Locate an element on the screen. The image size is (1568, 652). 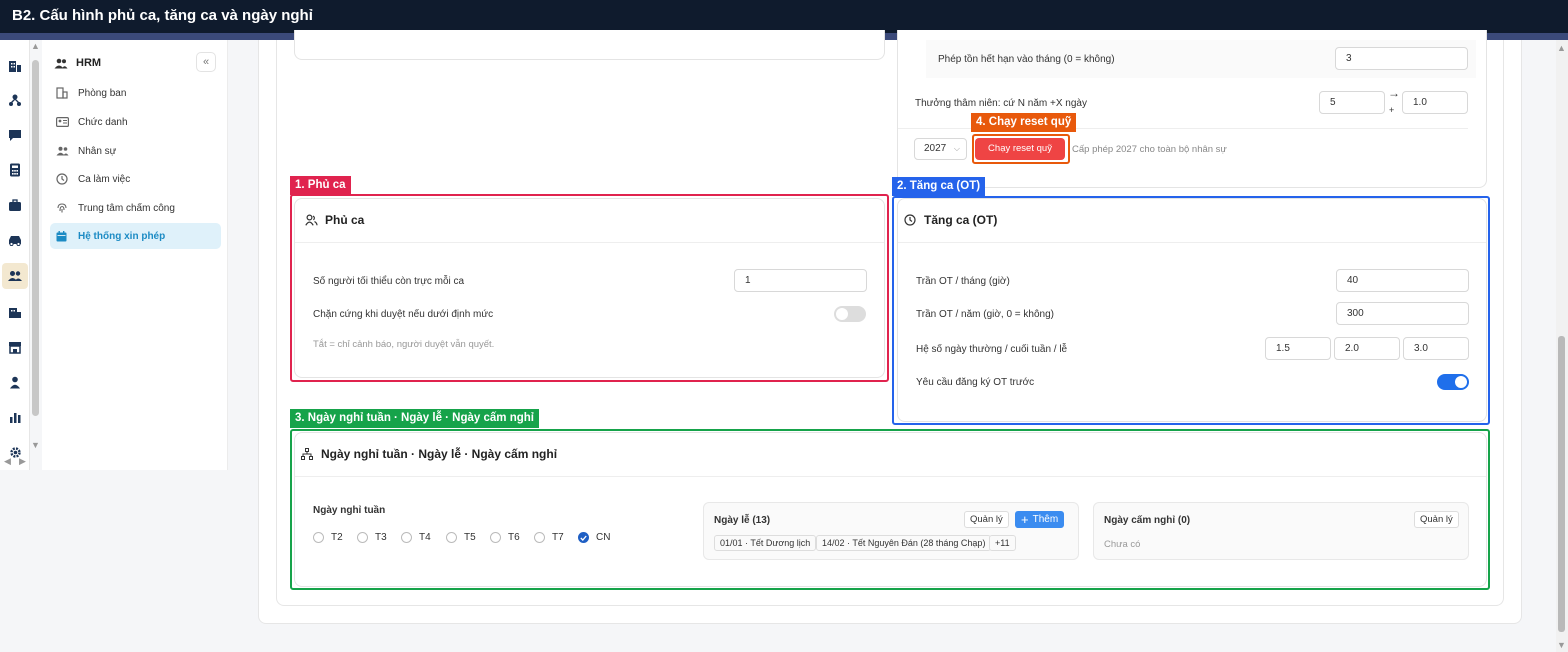
store-icon is located at coordinates (15, 347).